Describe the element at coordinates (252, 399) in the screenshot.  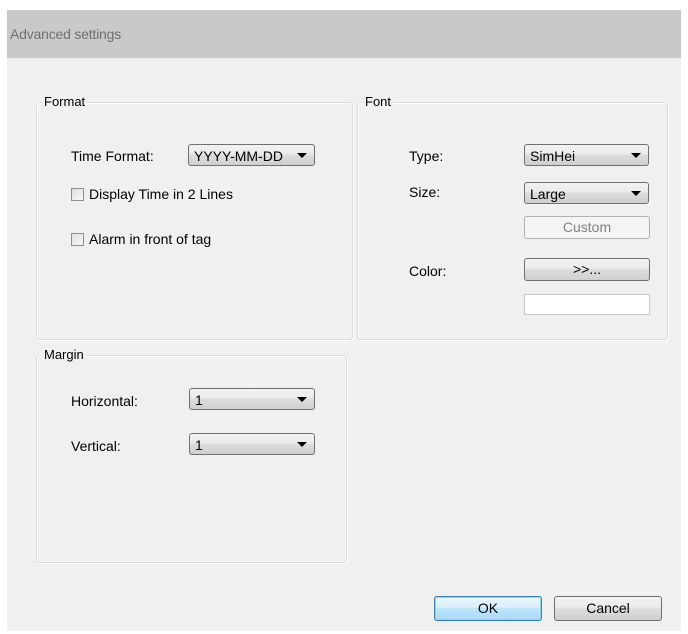
I see `horizontal-margin-select: 1` at that location.